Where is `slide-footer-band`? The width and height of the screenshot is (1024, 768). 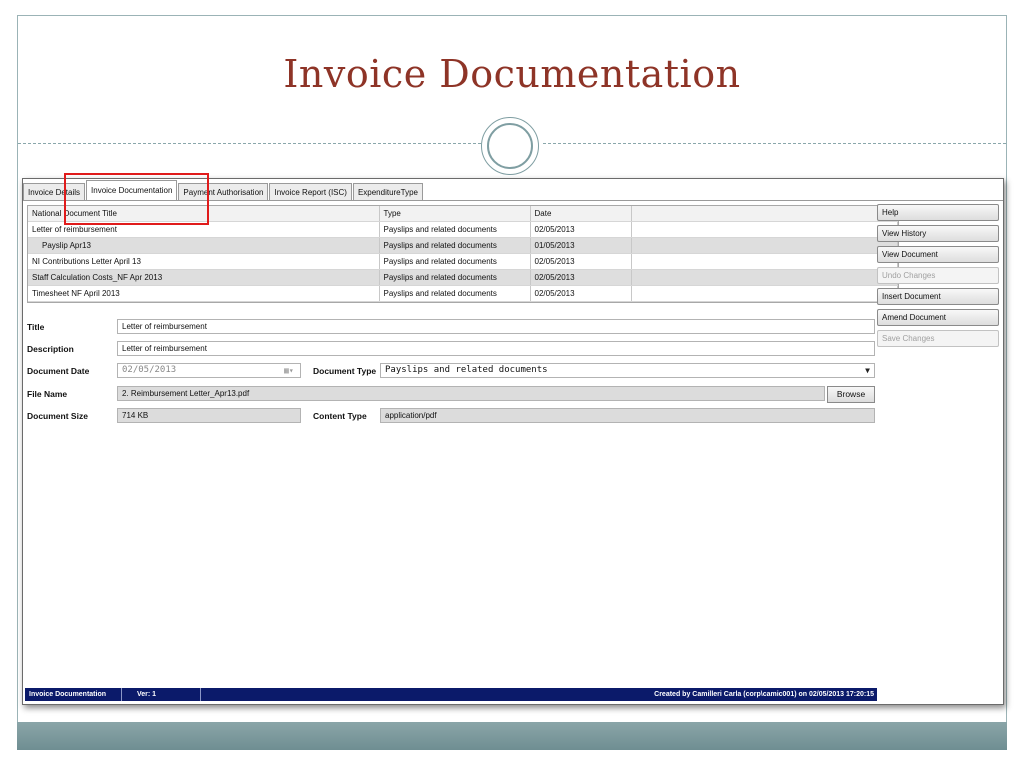 slide-footer-band is located at coordinates (512, 736).